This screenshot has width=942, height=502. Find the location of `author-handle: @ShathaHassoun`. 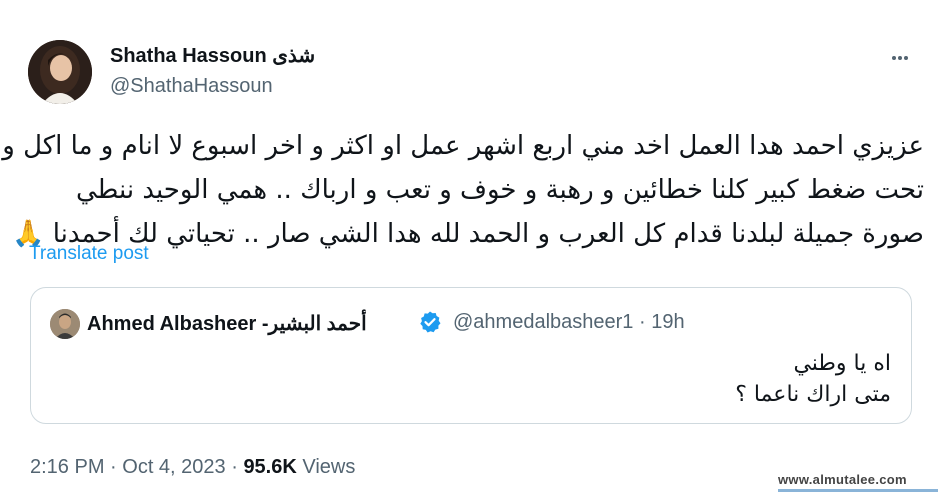

author-handle: @ShathaHassoun is located at coordinates (191, 86).